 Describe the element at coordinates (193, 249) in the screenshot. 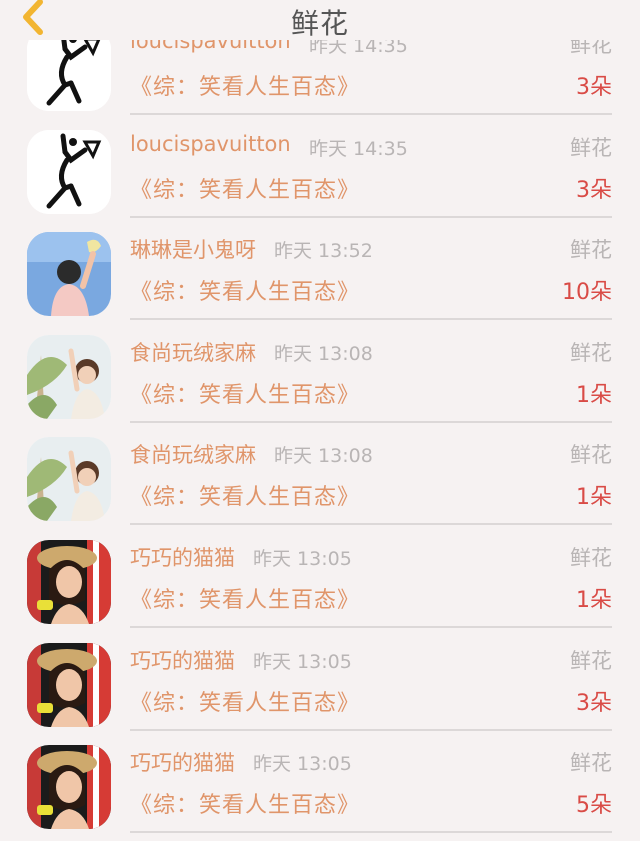

I see `user-name: 琳琳是小鬼呀` at that location.